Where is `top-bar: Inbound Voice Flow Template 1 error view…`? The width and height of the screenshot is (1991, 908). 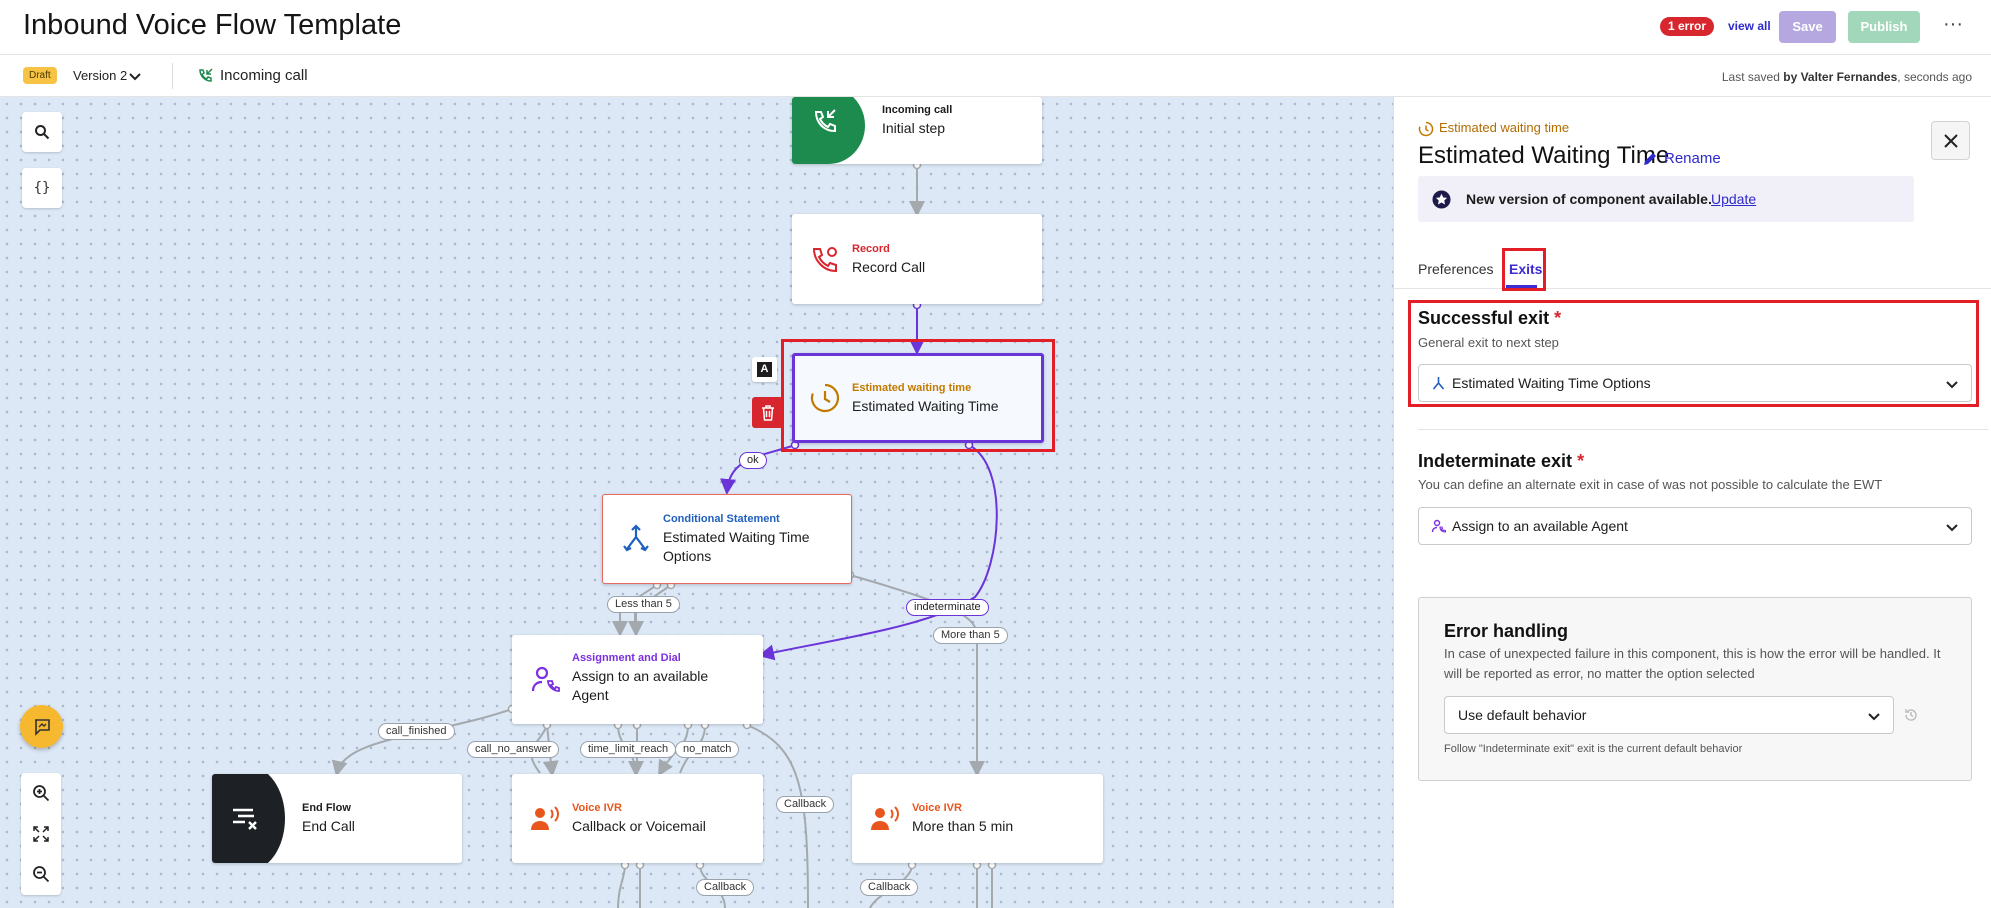
top-bar: Inbound Voice Flow Template 1 error view… is located at coordinates (995, 27).